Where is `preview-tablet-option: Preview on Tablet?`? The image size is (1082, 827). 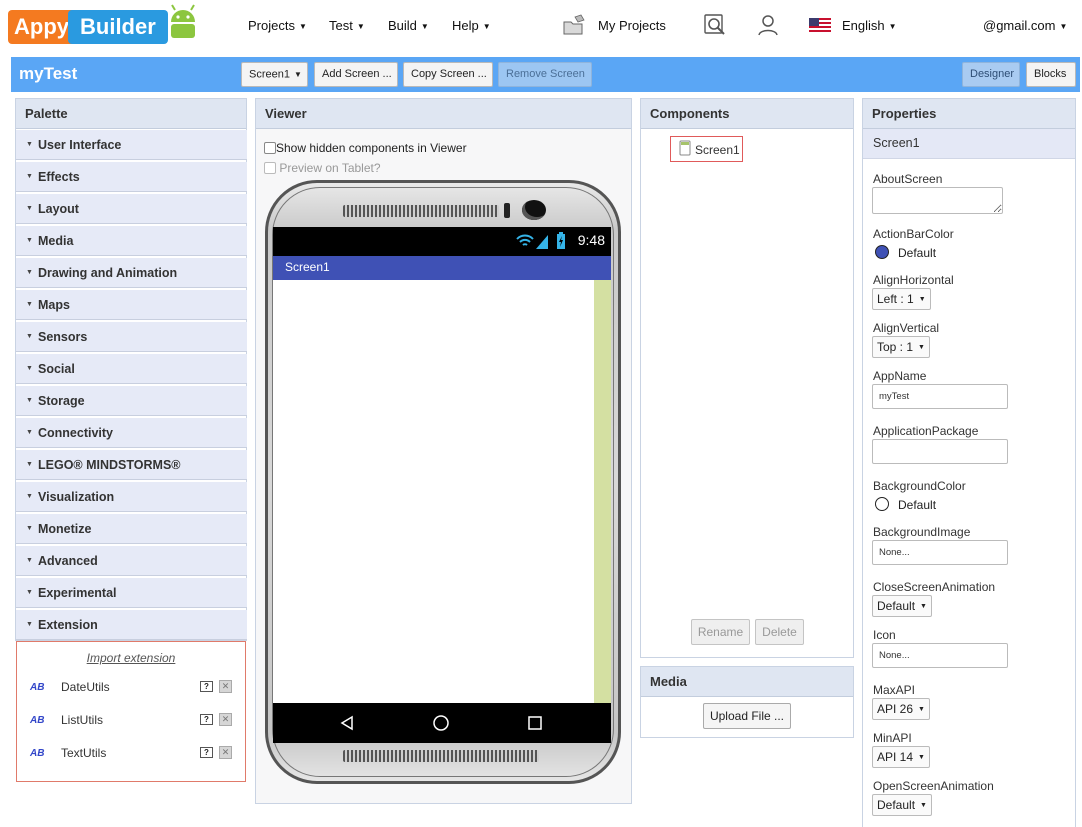
preview-tablet-option: Preview on Tablet? is located at coordinates (322, 168).